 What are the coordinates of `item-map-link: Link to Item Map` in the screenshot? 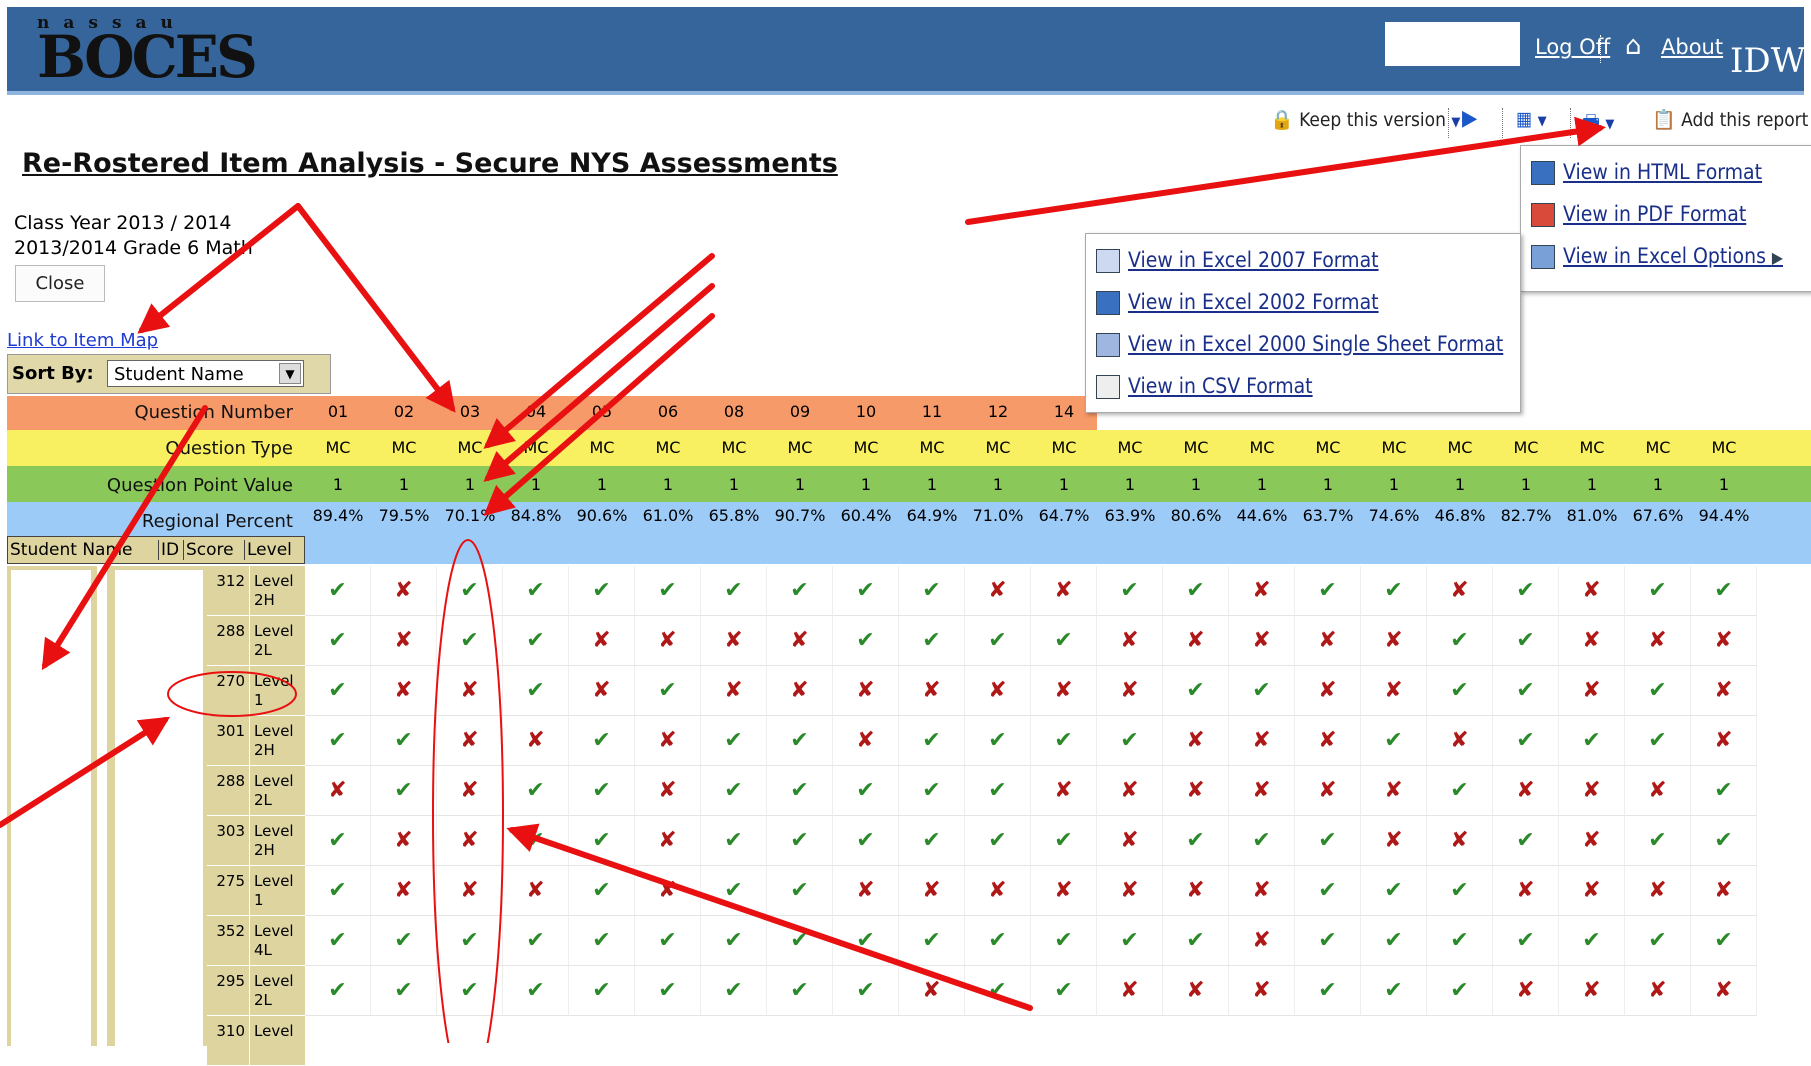 It's located at (82, 340).